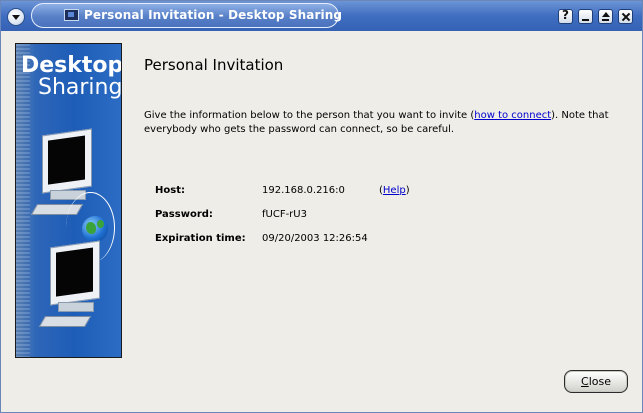 Image resolution: width=643 pixels, height=413 pixels. Describe the element at coordinates (625, 16) in the screenshot. I see `close-icon` at that location.